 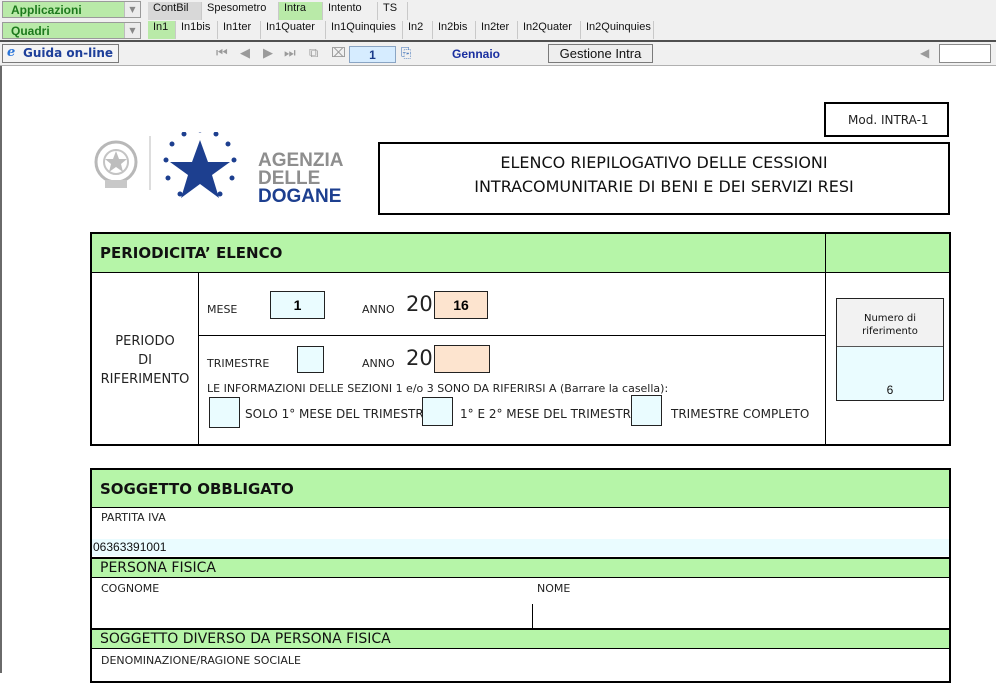 What do you see at coordinates (741, 611) in the screenshot?
I see `nome-field` at bounding box center [741, 611].